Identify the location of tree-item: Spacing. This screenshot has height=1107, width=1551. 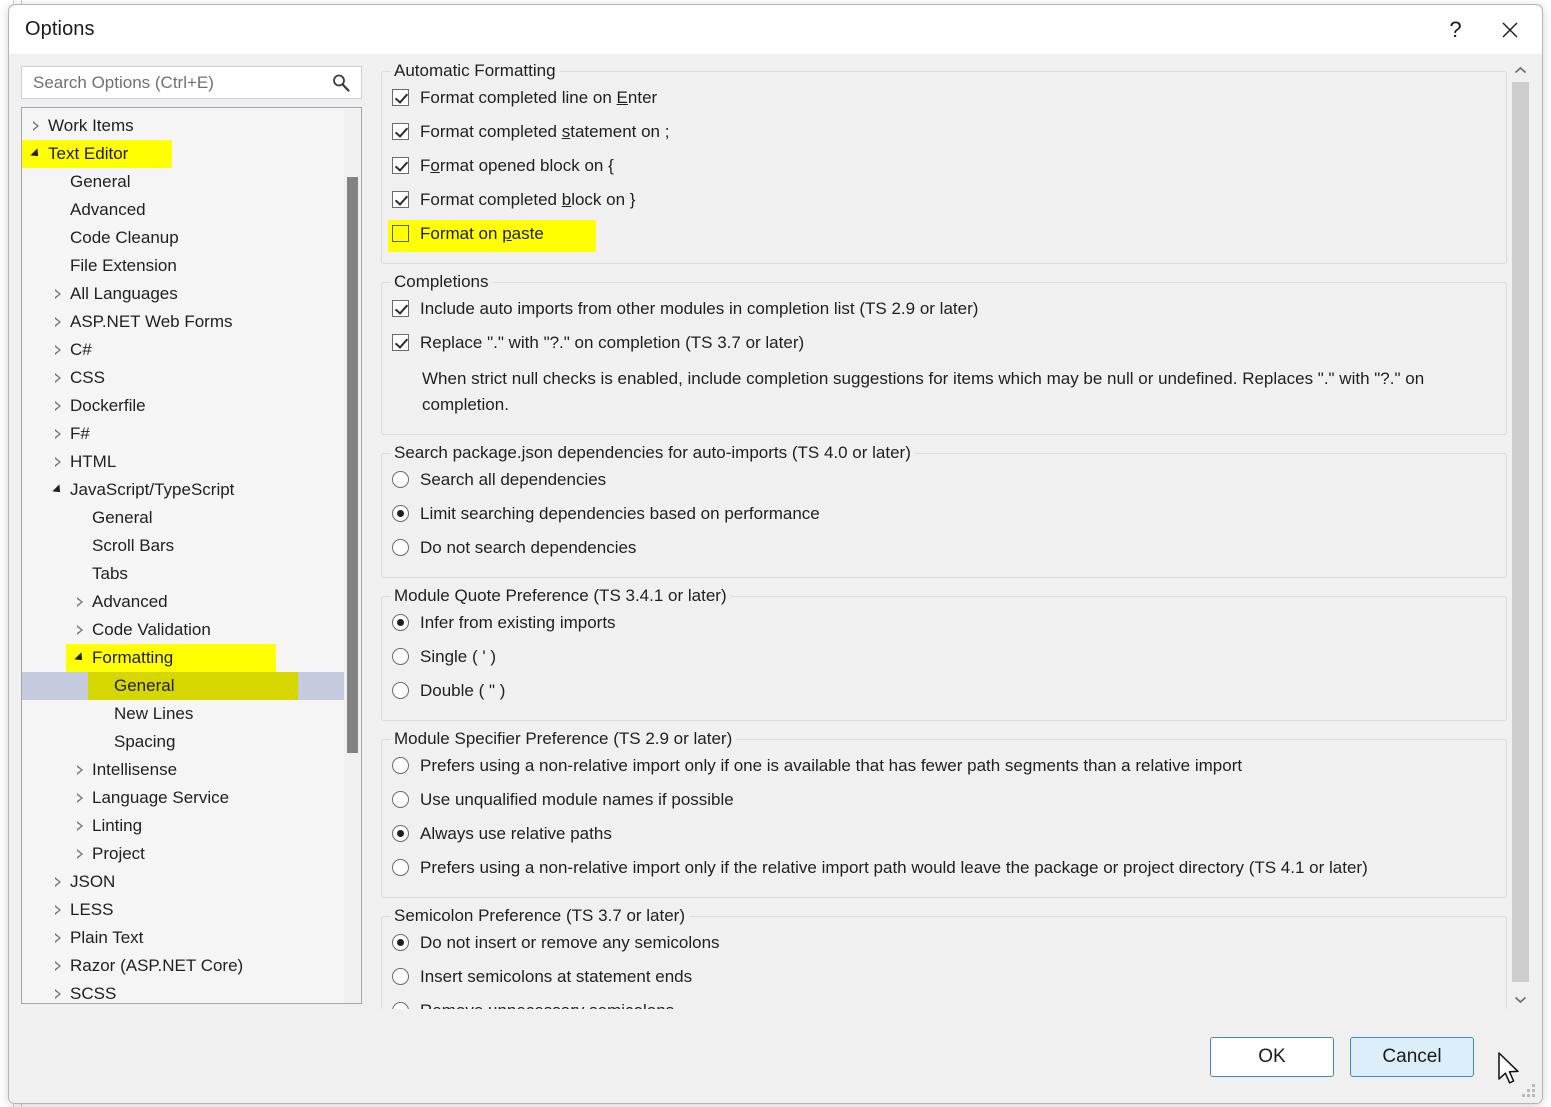
(183, 742).